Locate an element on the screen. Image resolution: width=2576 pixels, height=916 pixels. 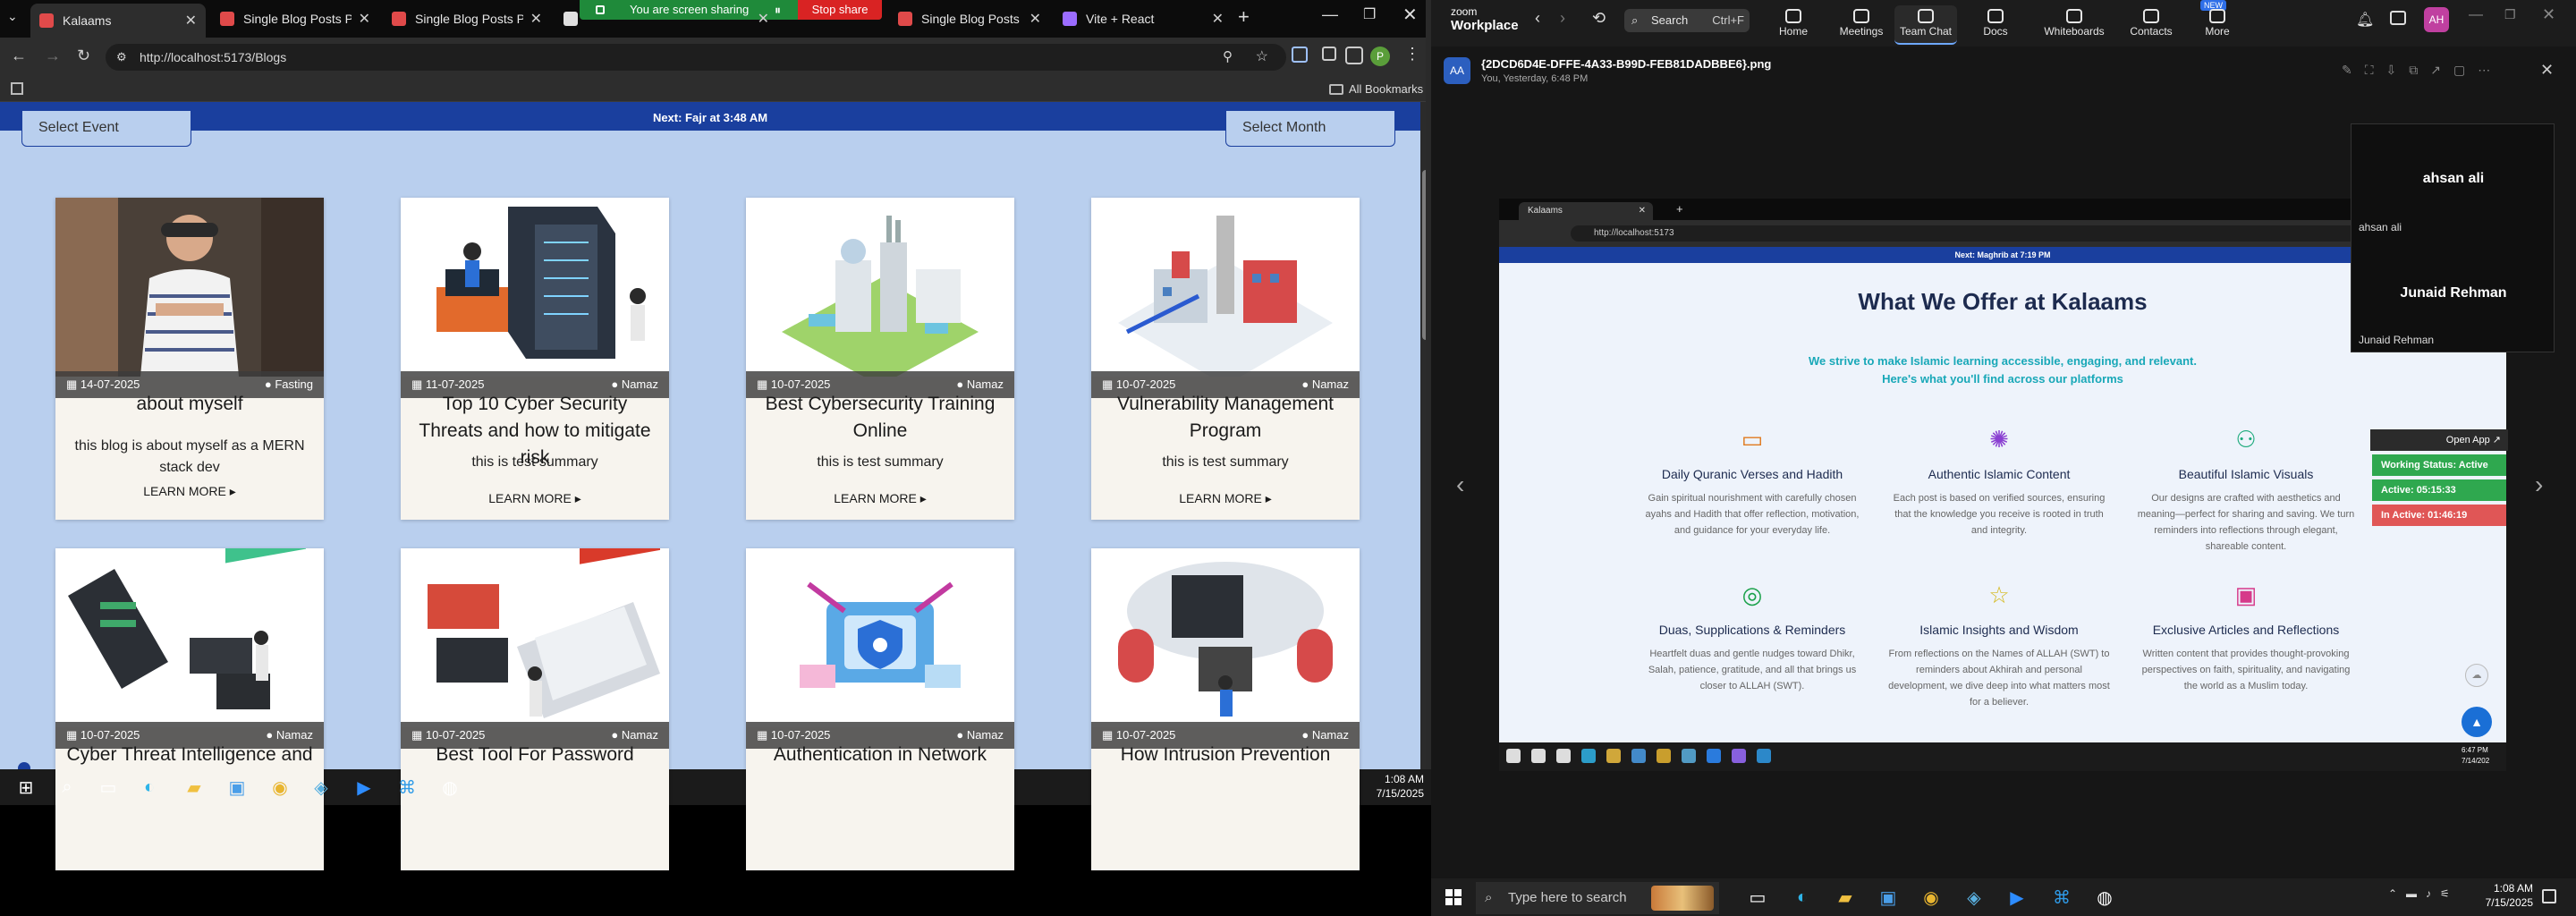
system-tray-icons: ⌃▬♪⚟ is located at coordinates (2423, 893).